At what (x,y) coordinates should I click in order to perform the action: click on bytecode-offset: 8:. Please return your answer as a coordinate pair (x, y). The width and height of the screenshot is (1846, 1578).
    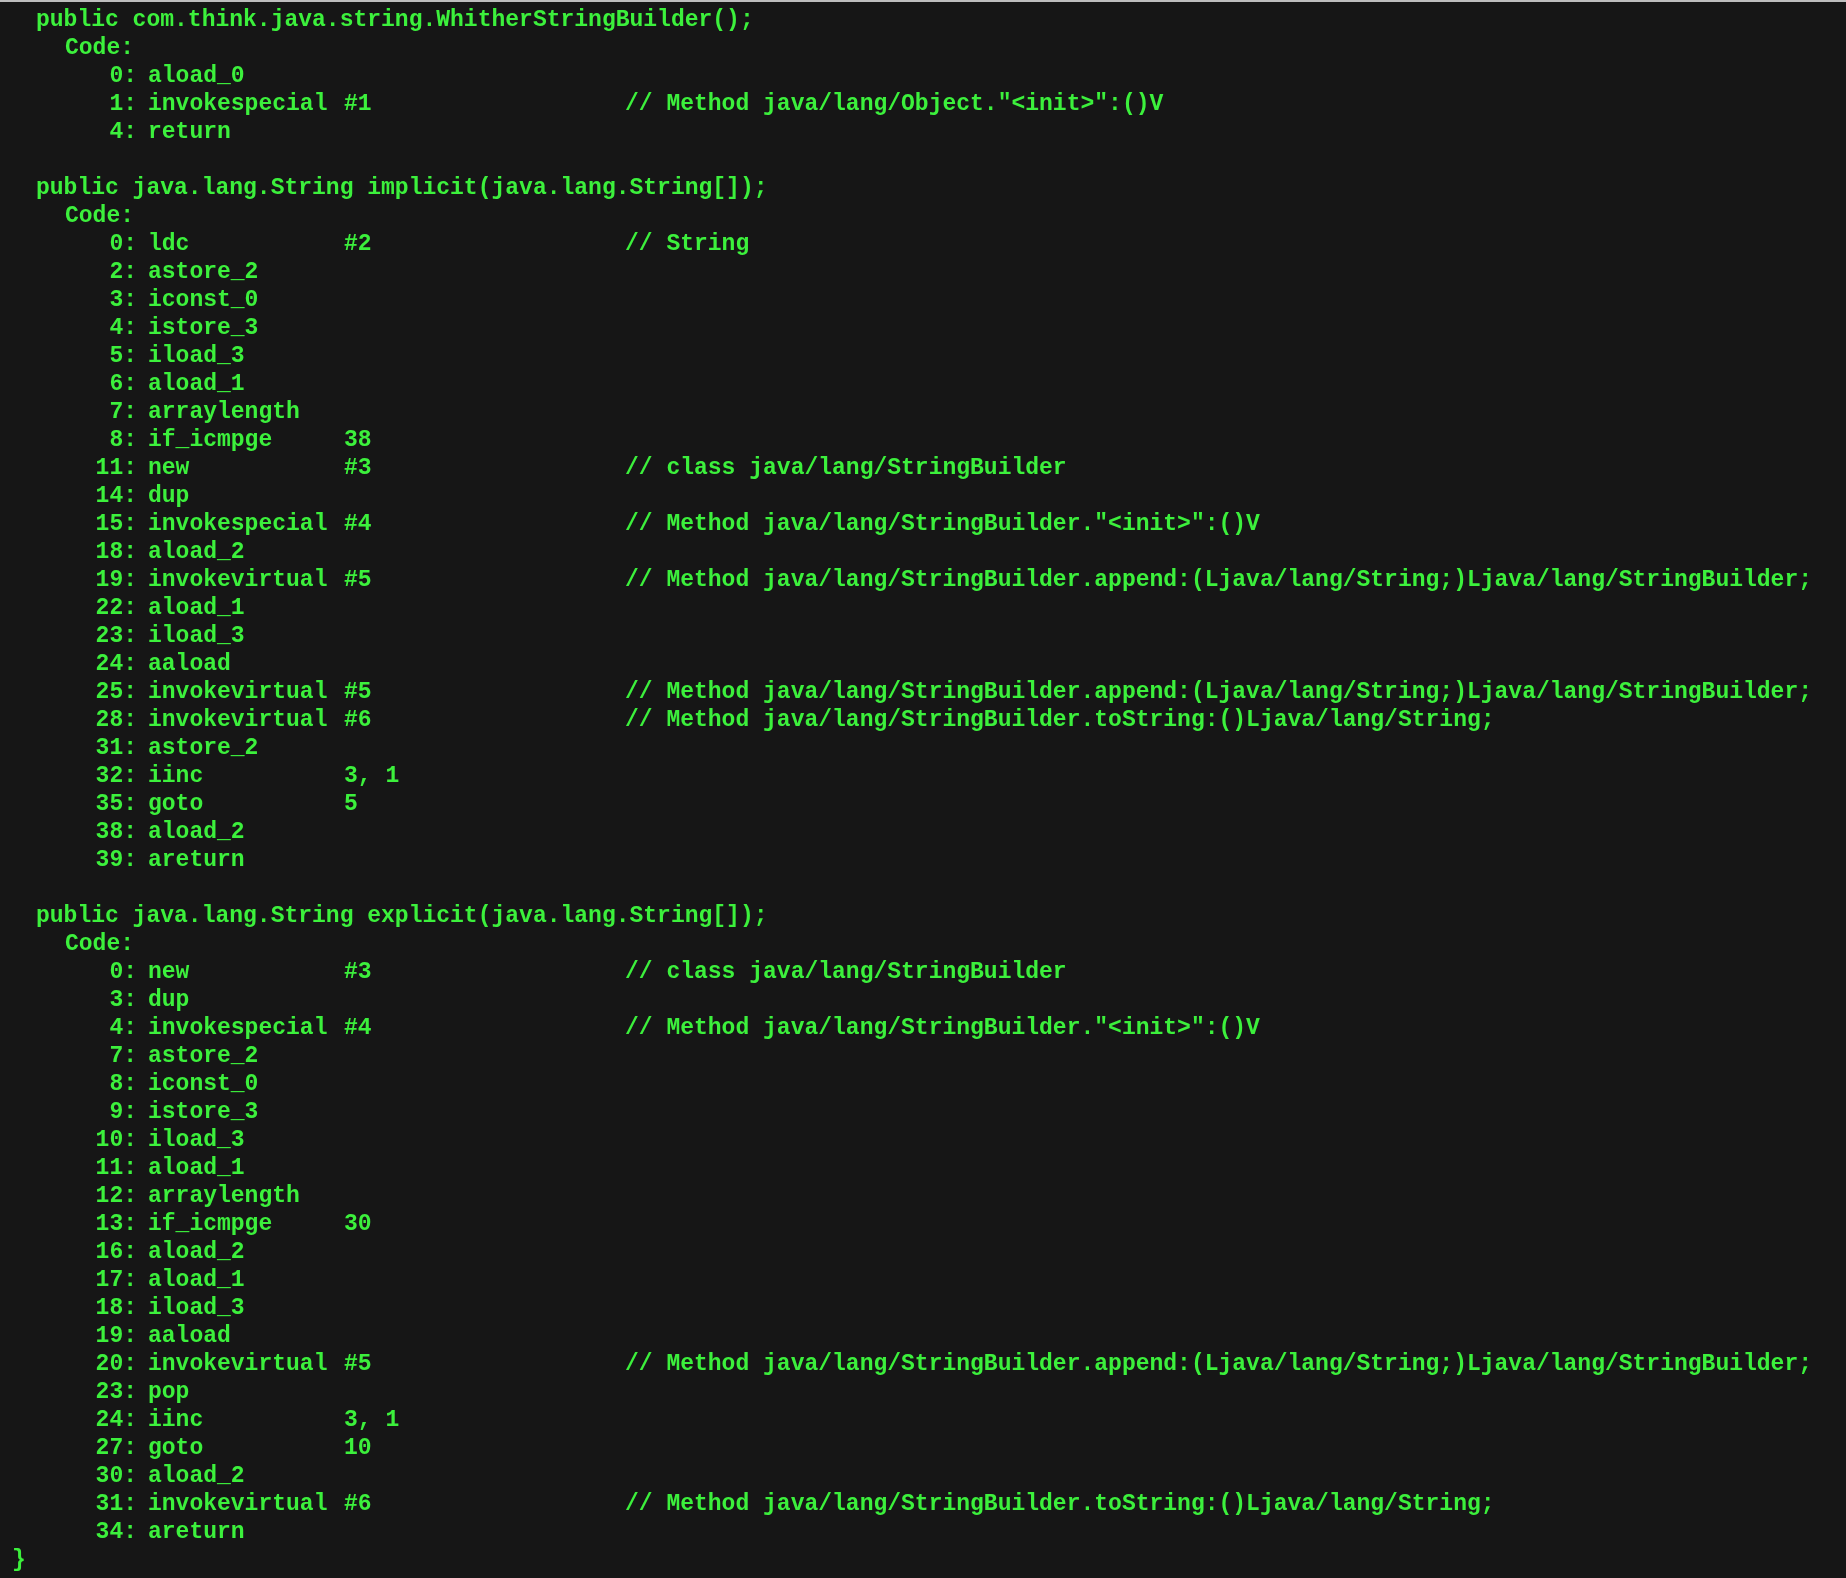
    Looking at the image, I should click on (123, 440).